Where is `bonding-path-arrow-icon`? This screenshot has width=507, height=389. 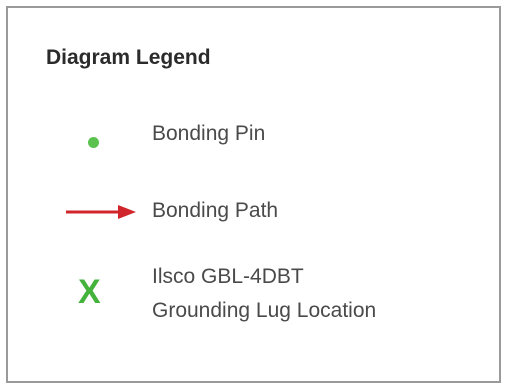
bonding-path-arrow-icon is located at coordinates (101, 212).